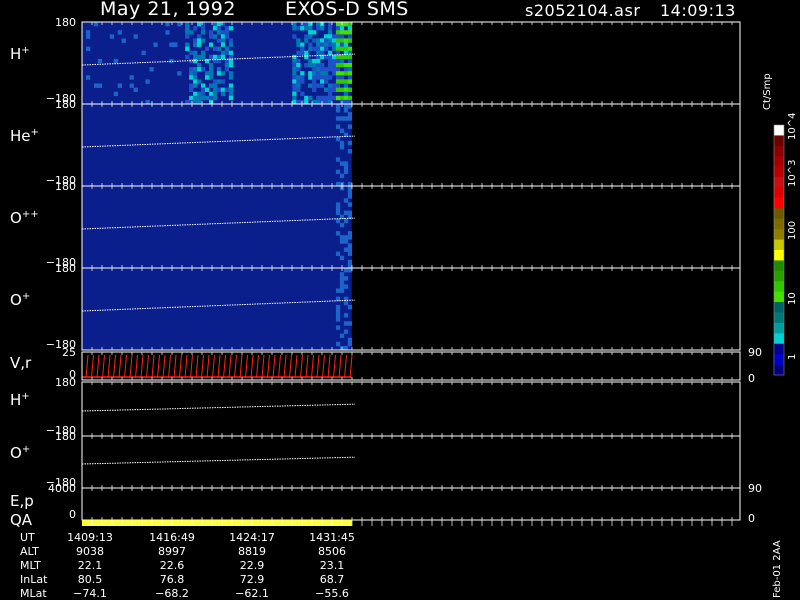 The height and width of the screenshot is (600, 800). I want to click on table-row-label: MLat, so click(33, 593).